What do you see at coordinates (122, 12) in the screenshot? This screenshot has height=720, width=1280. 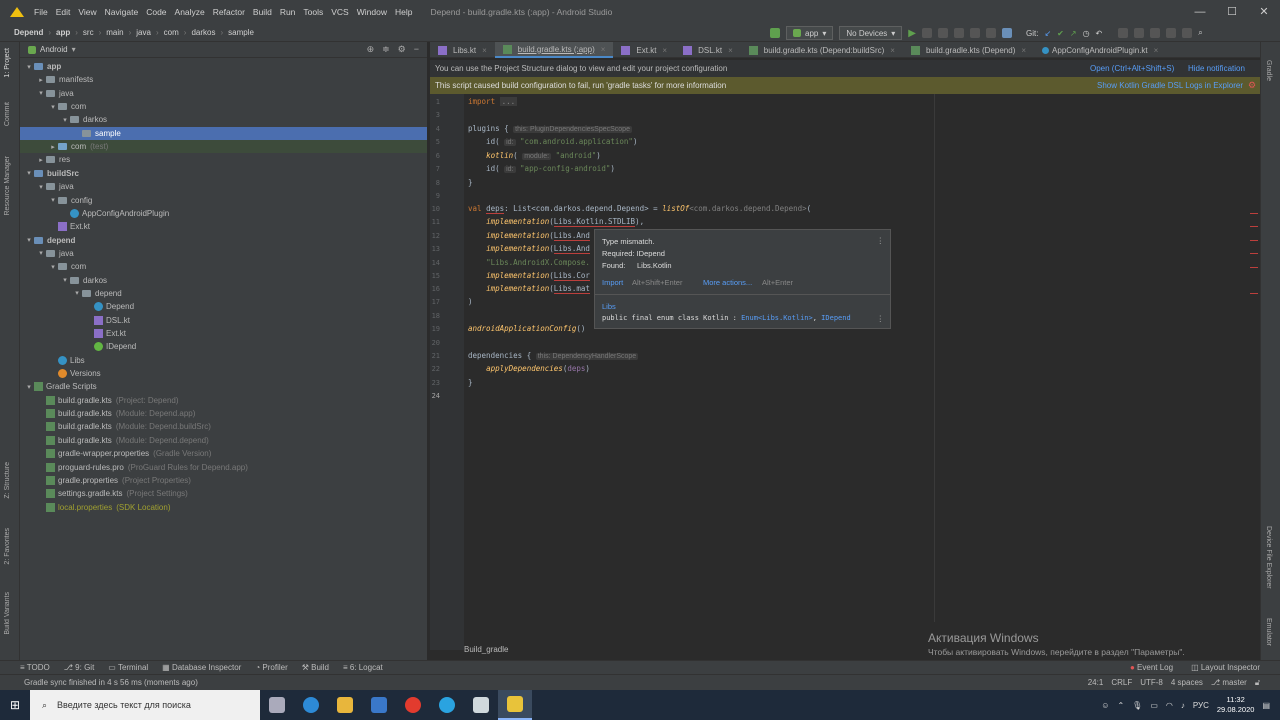 I see `menu-navigate: Navigate` at bounding box center [122, 12].